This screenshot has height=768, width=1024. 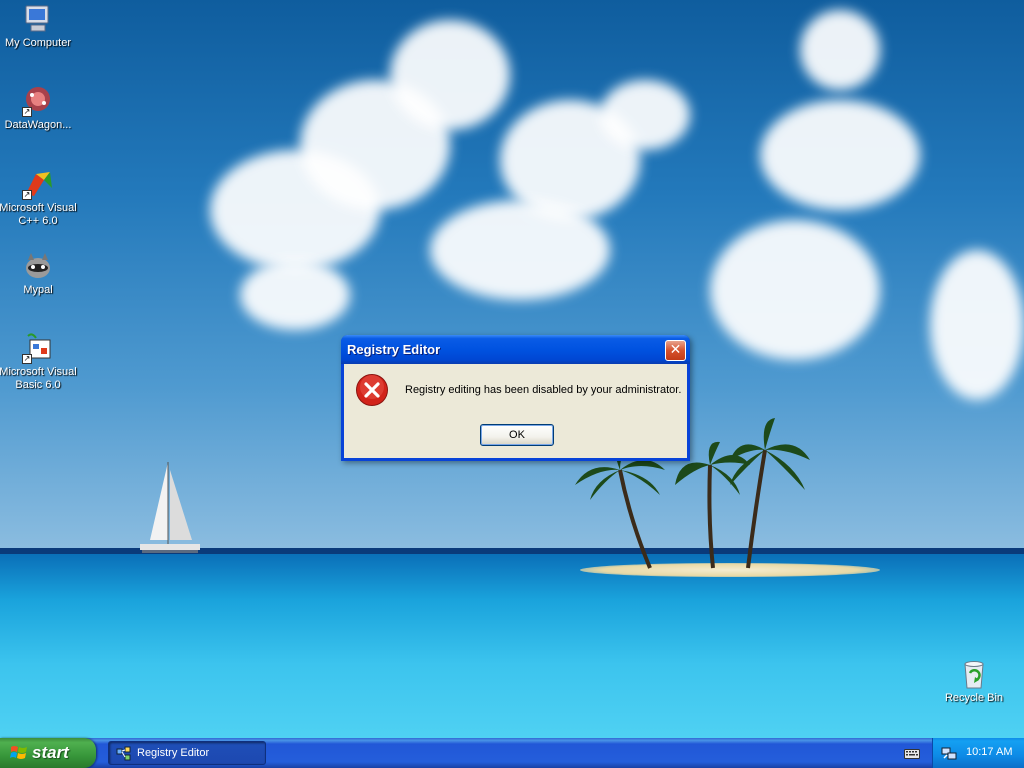 I want to click on mypal-icon, so click(x=38, y=266).